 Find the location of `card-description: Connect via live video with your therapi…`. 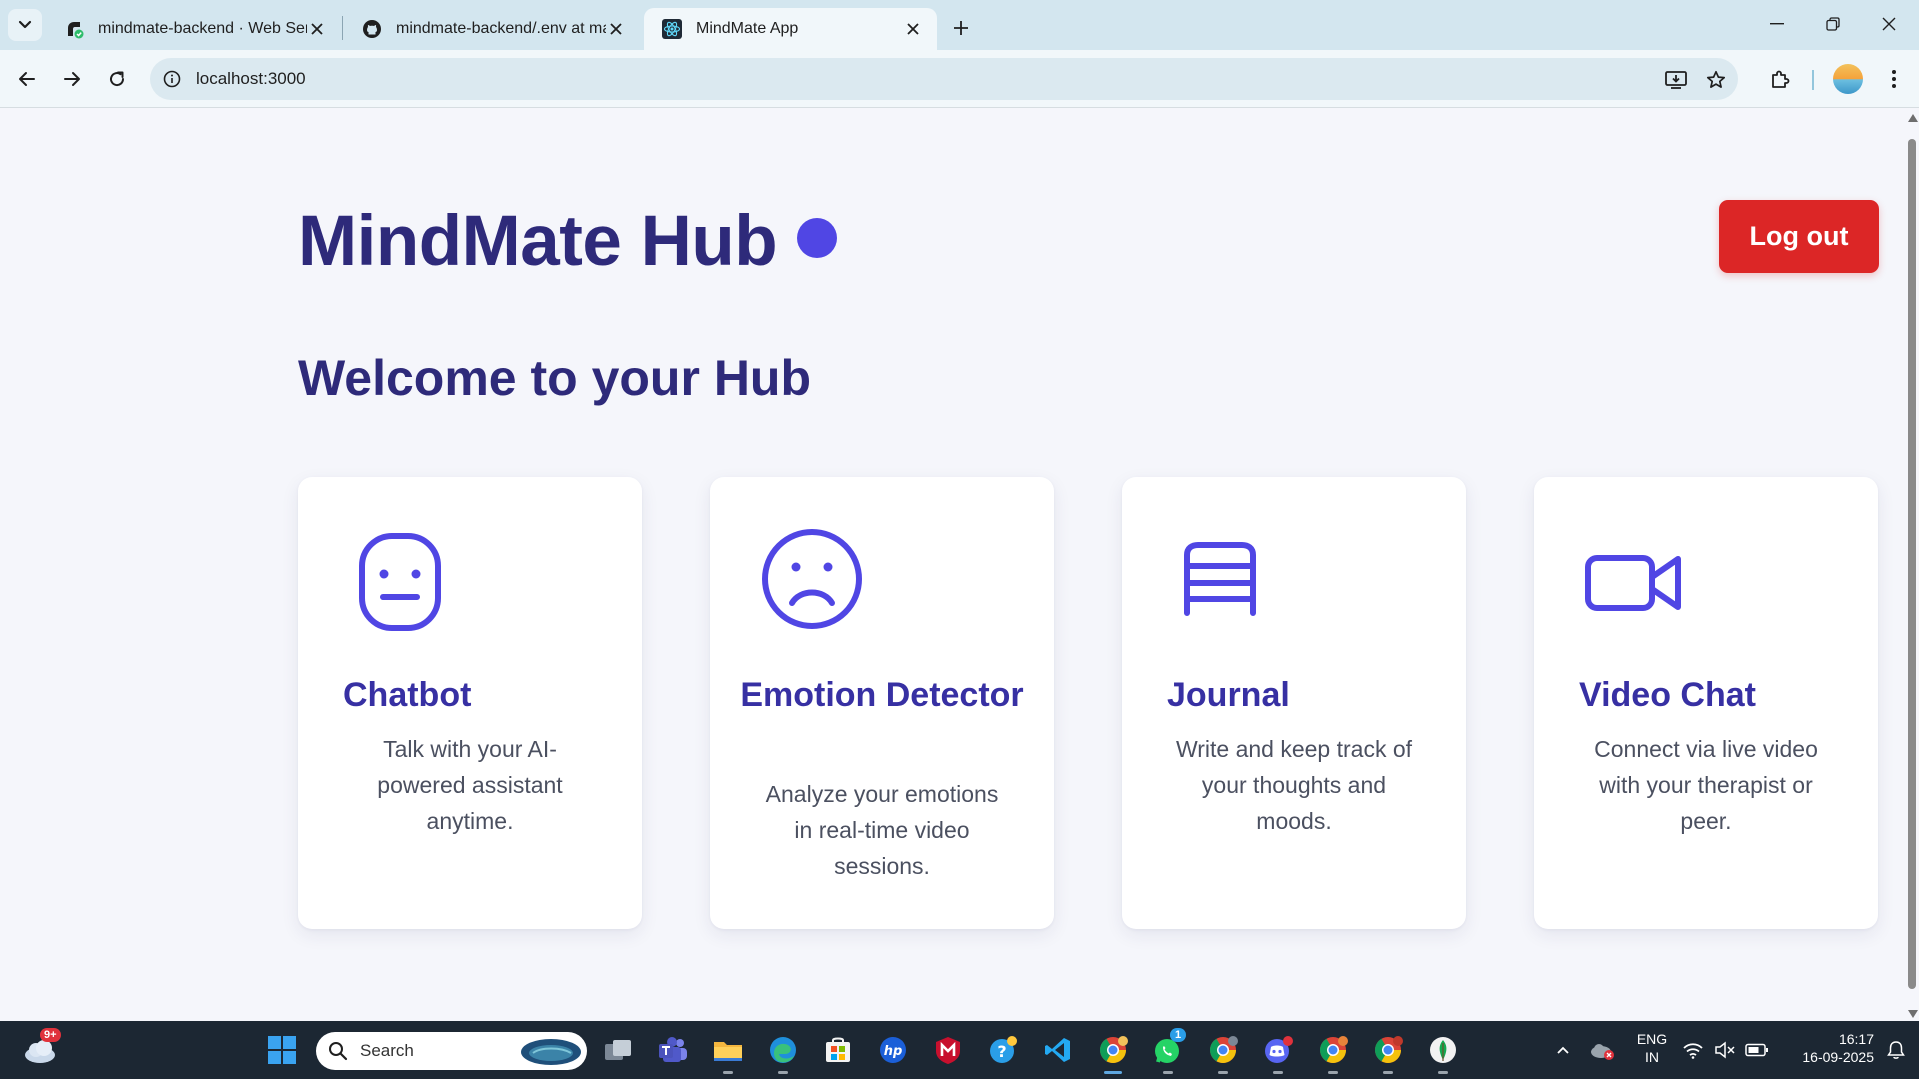

card-description: Connect via live video with your therapi… is located at coordinates (1706, 785).